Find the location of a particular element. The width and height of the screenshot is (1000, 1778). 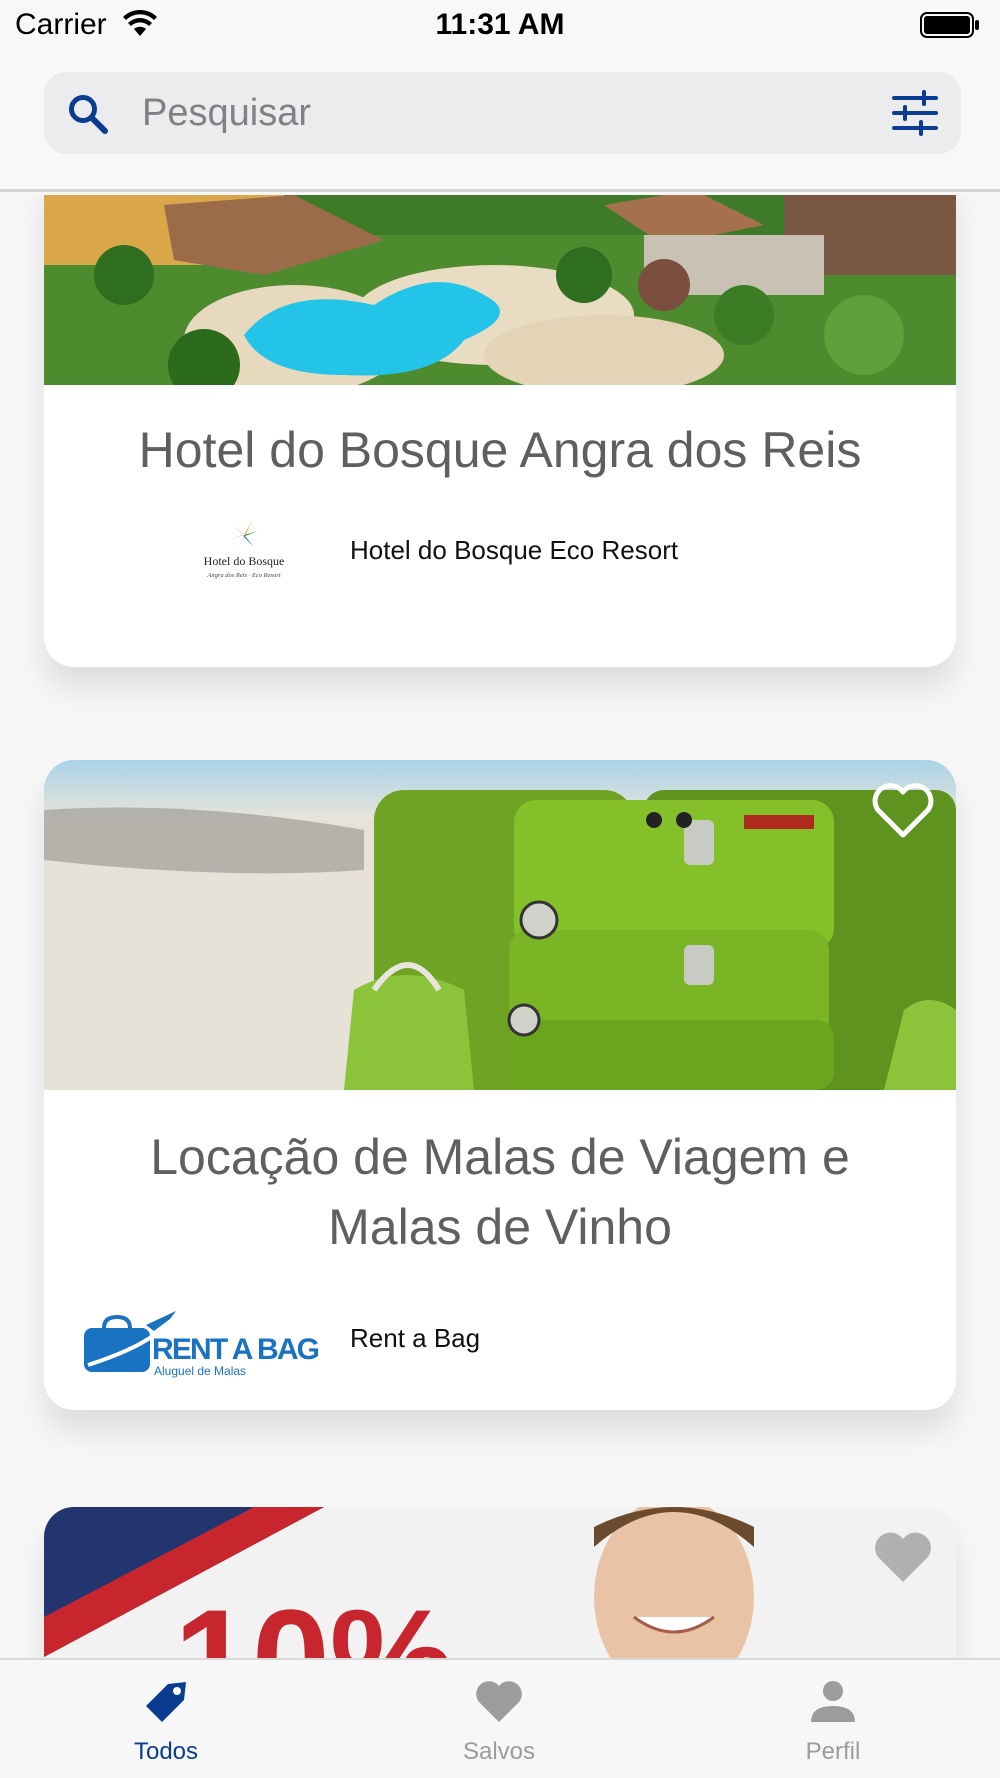

heart-outline-icon is located at coordinates (903, 810).